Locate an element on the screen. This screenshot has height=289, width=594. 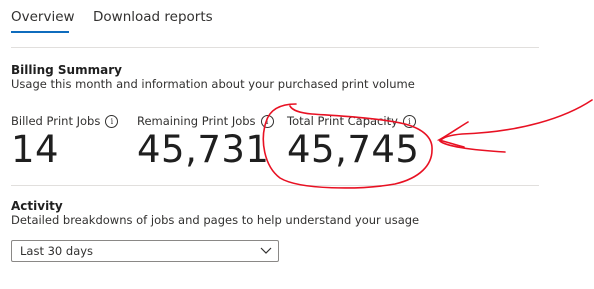
activity-title: Activity is located at coordinates (37, 206).